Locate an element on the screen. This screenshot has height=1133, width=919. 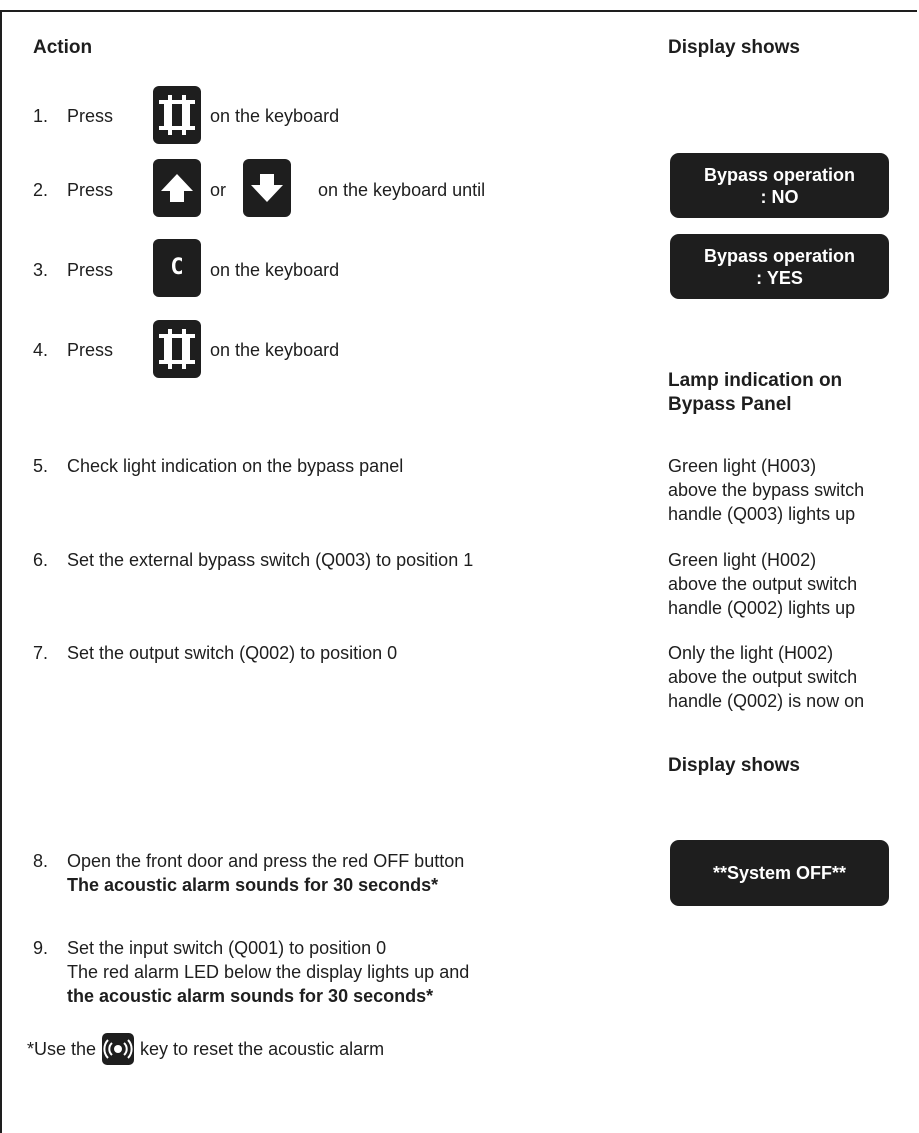
lamp-line: above the bypass switch is located at coordinates (766, 490).